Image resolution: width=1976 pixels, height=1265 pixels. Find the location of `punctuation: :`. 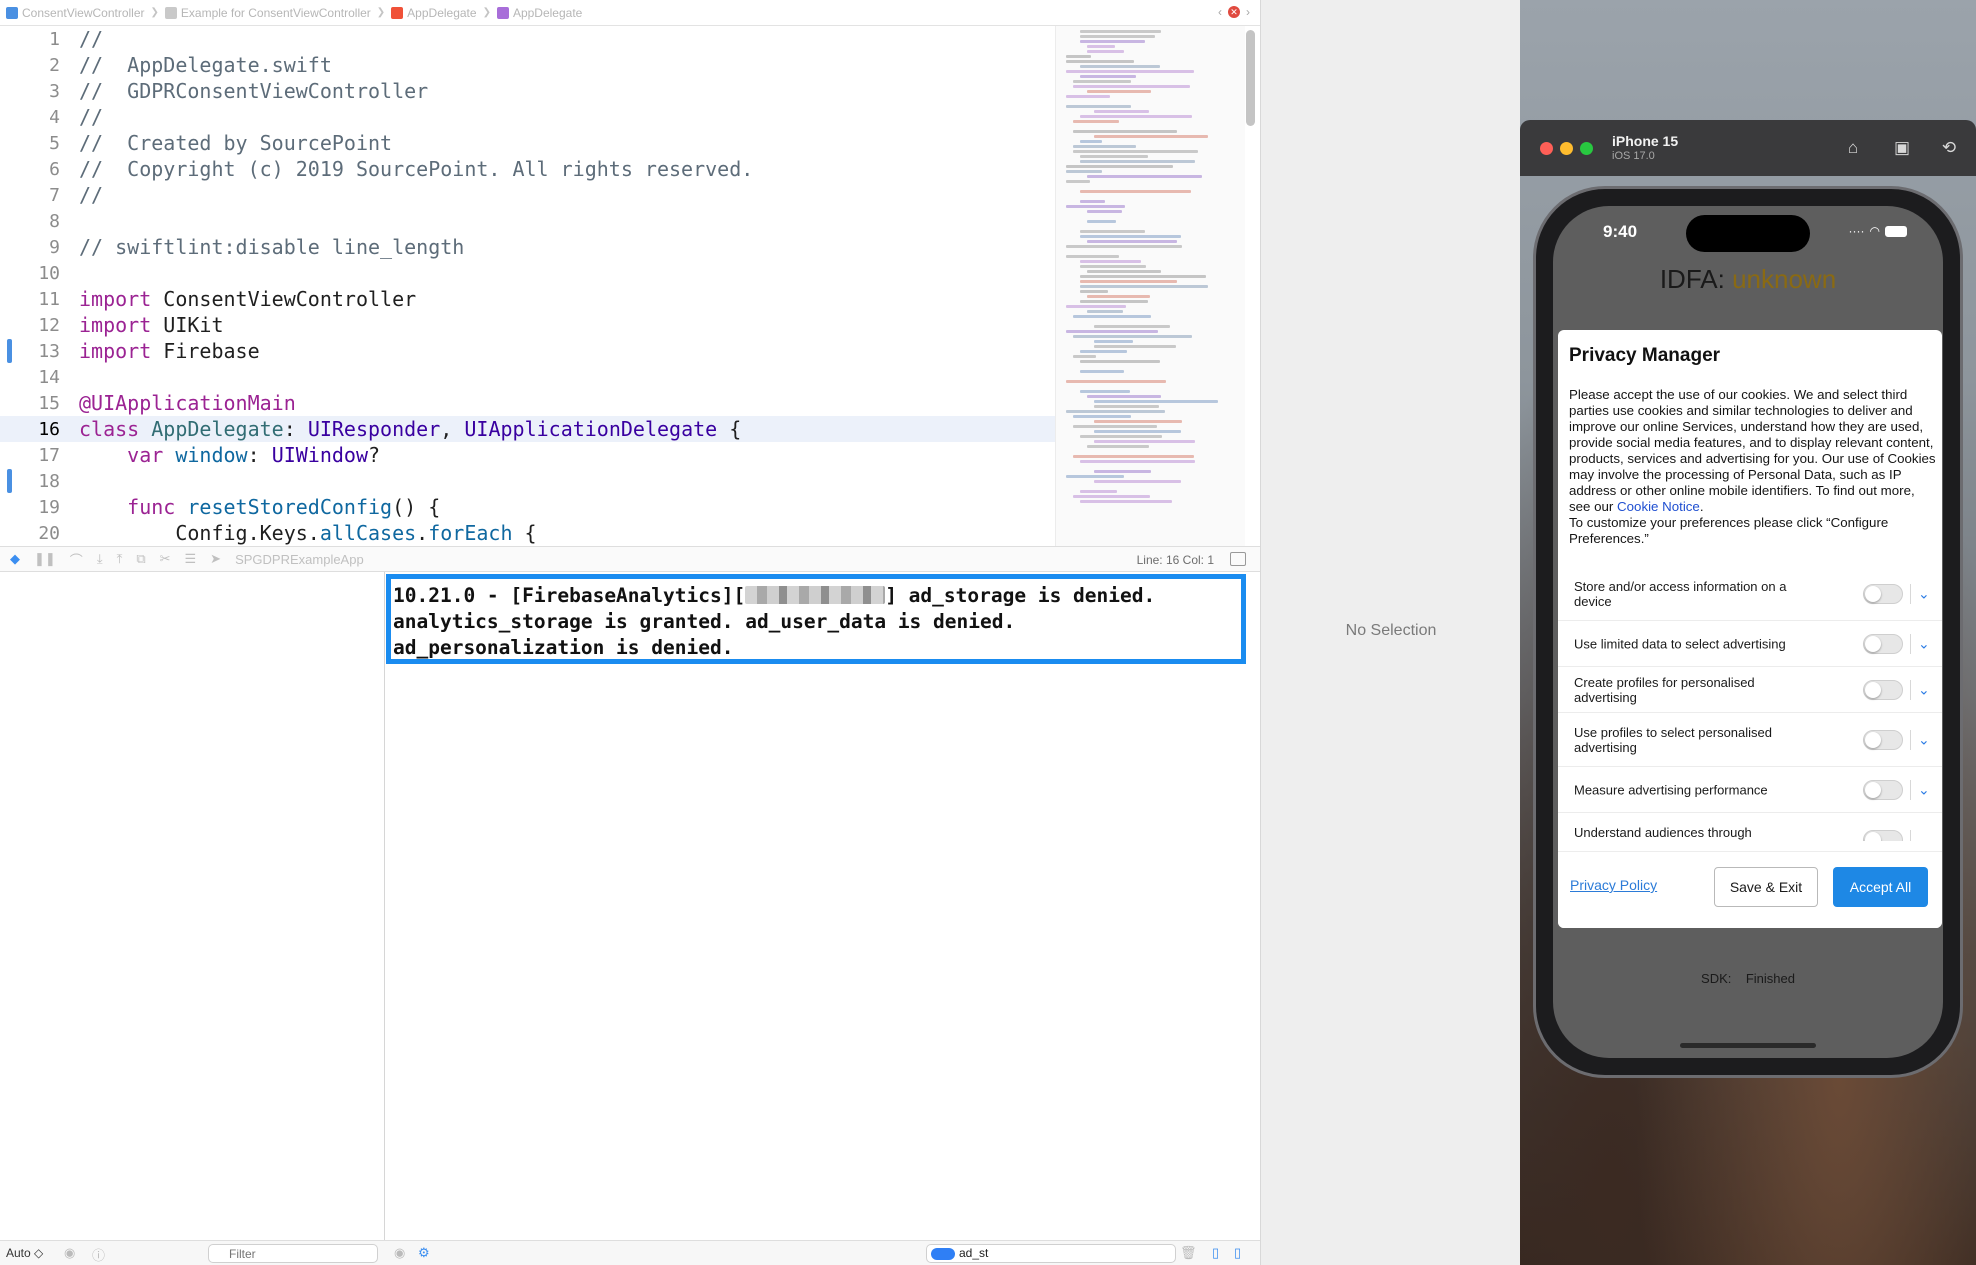

punctuation: : is located at coordinates (295, 429).